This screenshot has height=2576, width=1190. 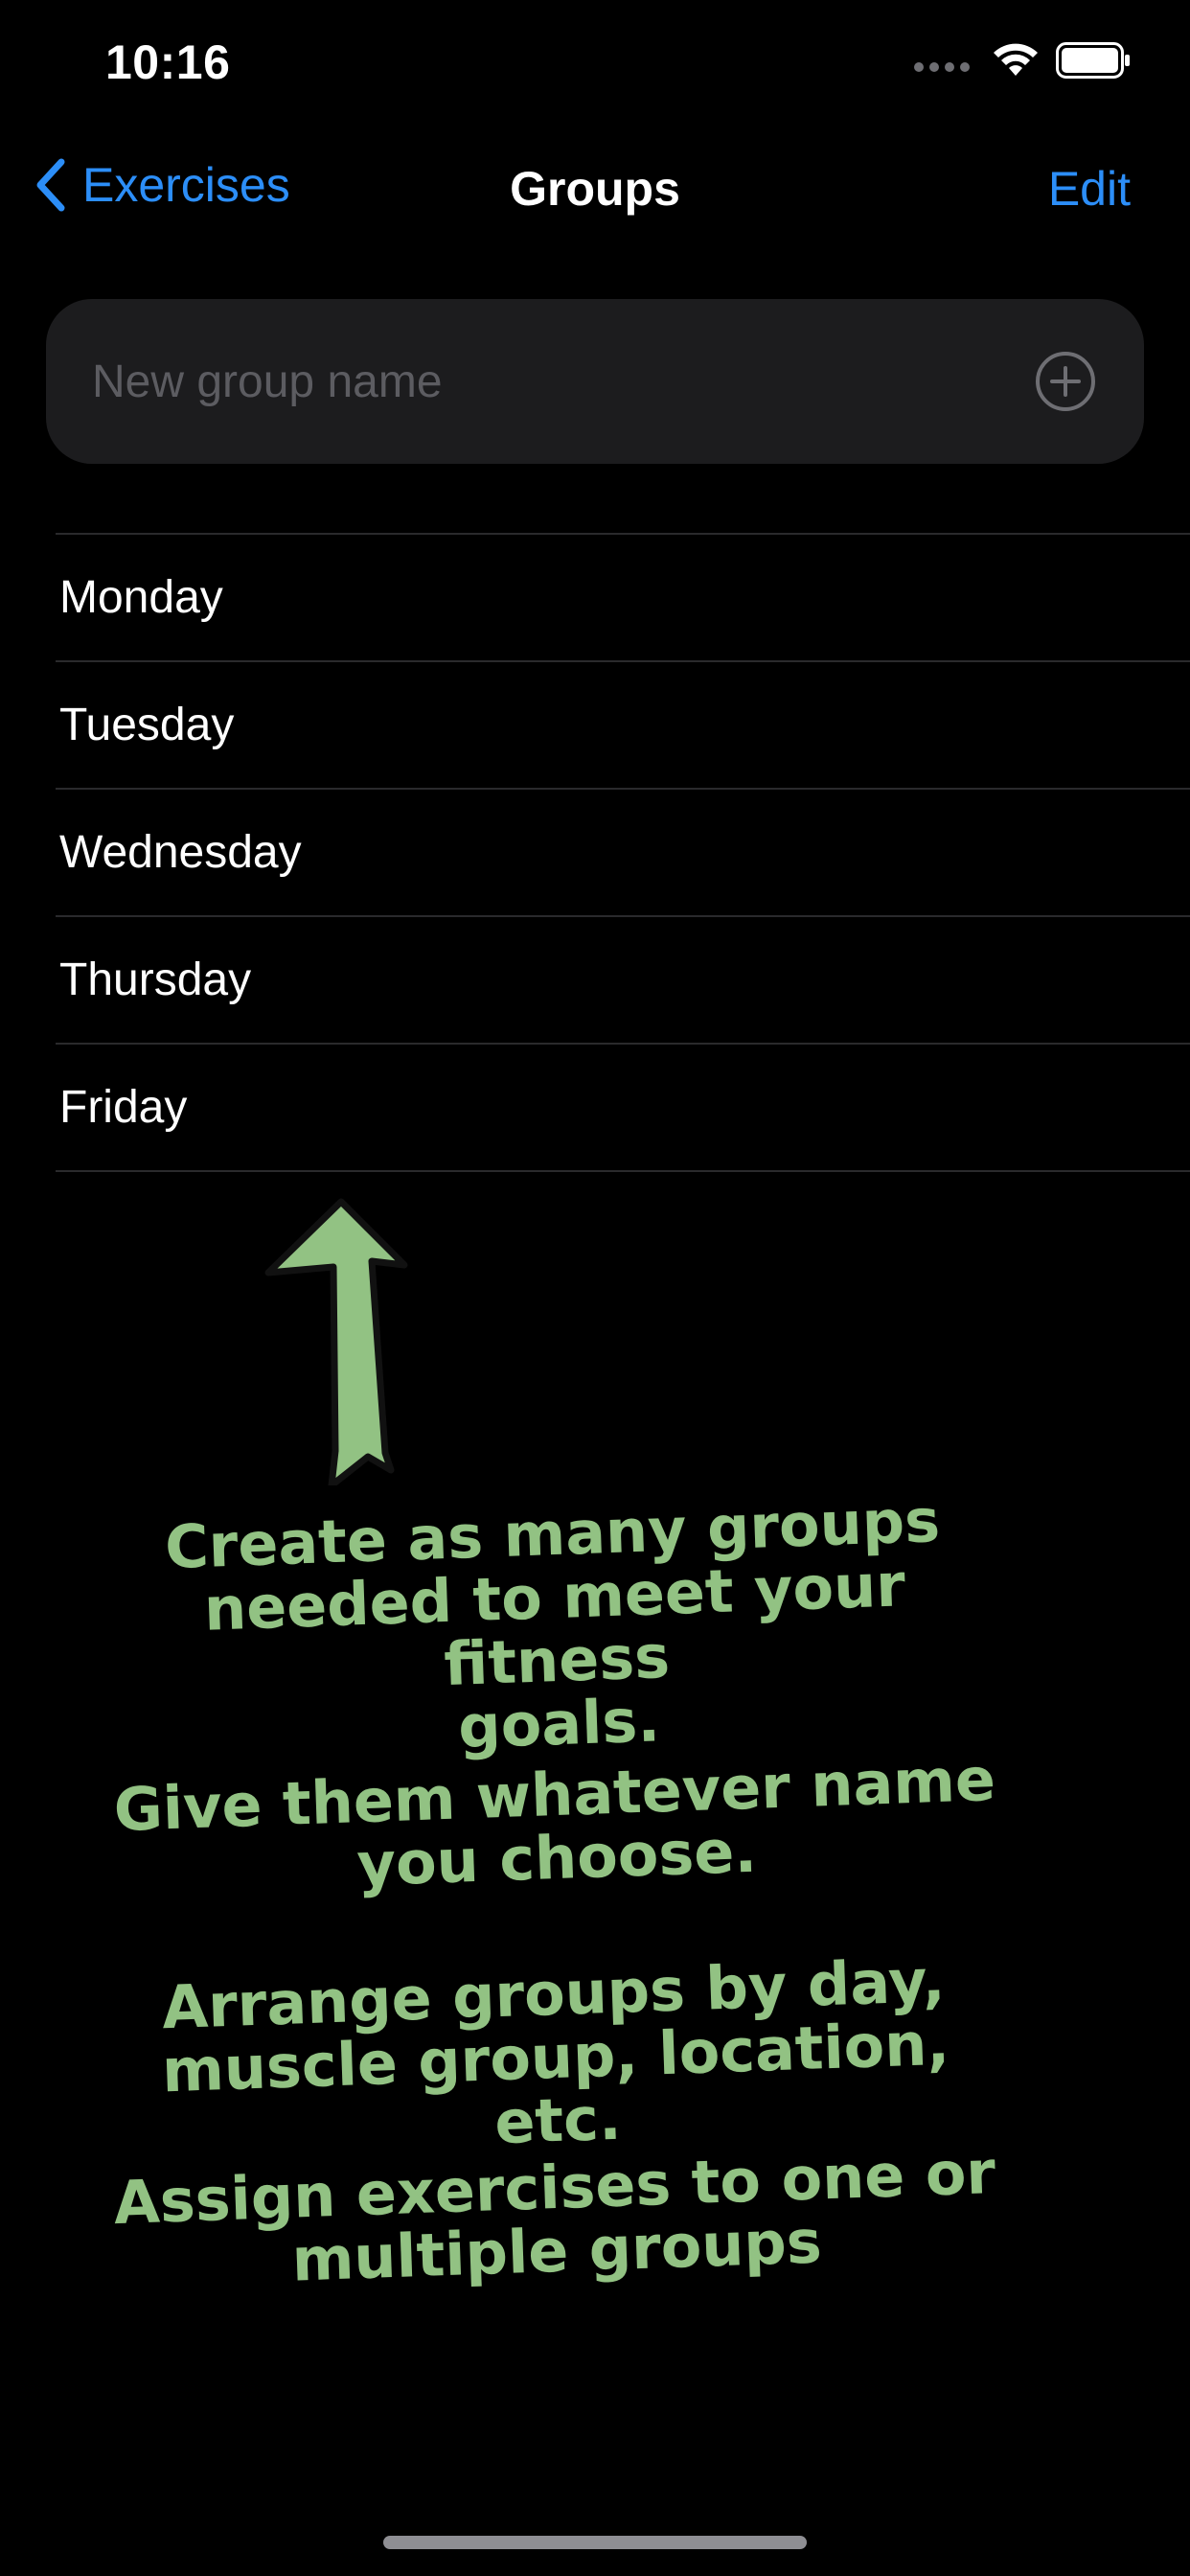 I want to click on group-row-friday: Friday, so click(x=623, y=1107).